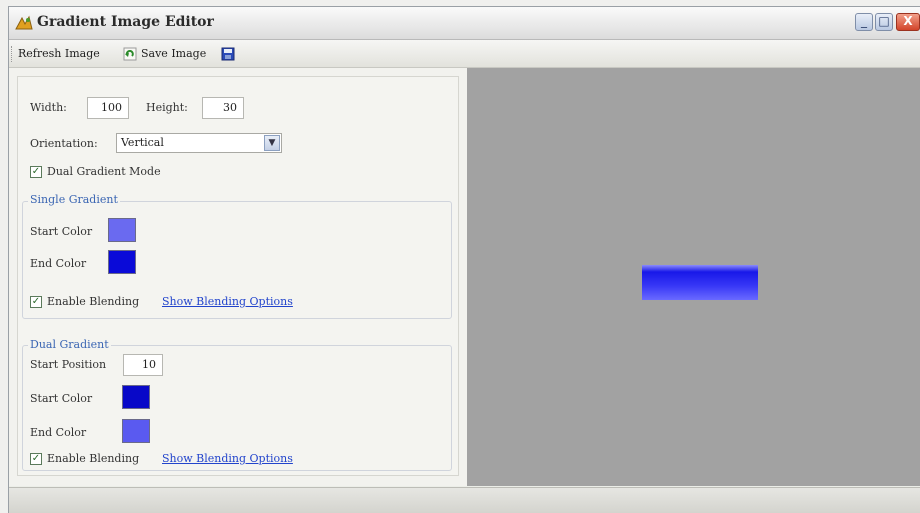 Image resolution: width=920 pixels, height=513 pixels. What do you see at coordinates (167, 107) in the screenshot?
I see `height-label: Height:` at bounding box center [167, 107].